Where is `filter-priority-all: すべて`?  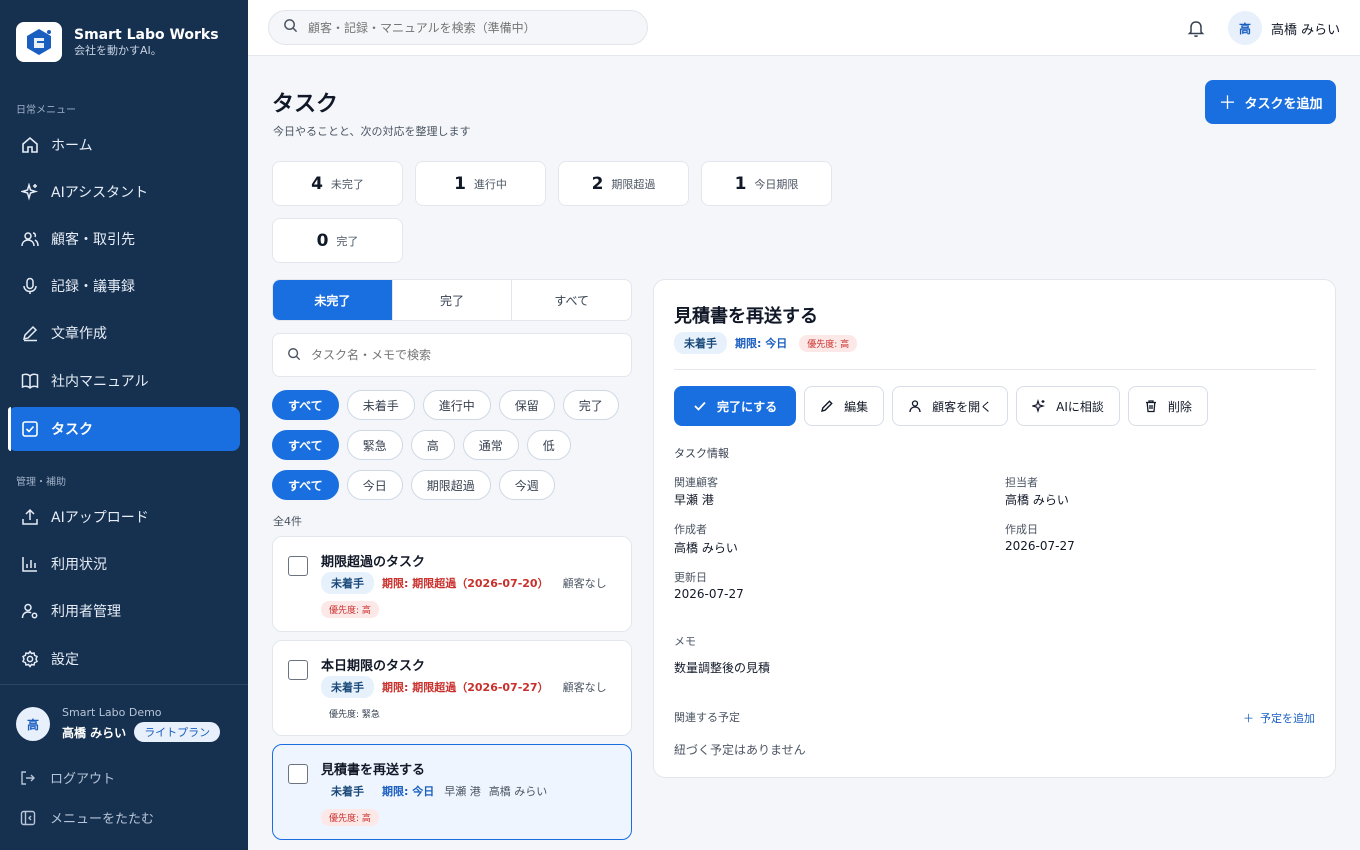 filter-priority-all: すべて is located at coordinates (305, 445).